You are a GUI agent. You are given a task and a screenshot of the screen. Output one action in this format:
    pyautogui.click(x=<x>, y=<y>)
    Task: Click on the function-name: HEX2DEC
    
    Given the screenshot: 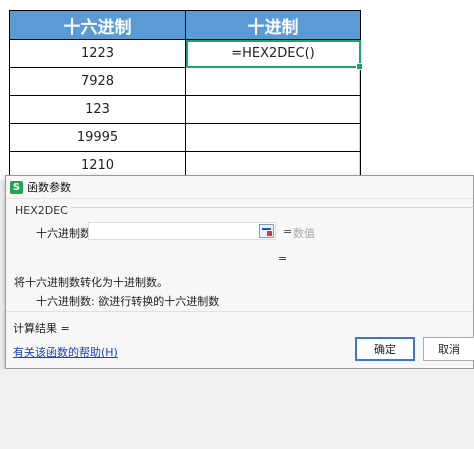 What is the action you would take?
    pyautogui.click(x=41, y=210)
    